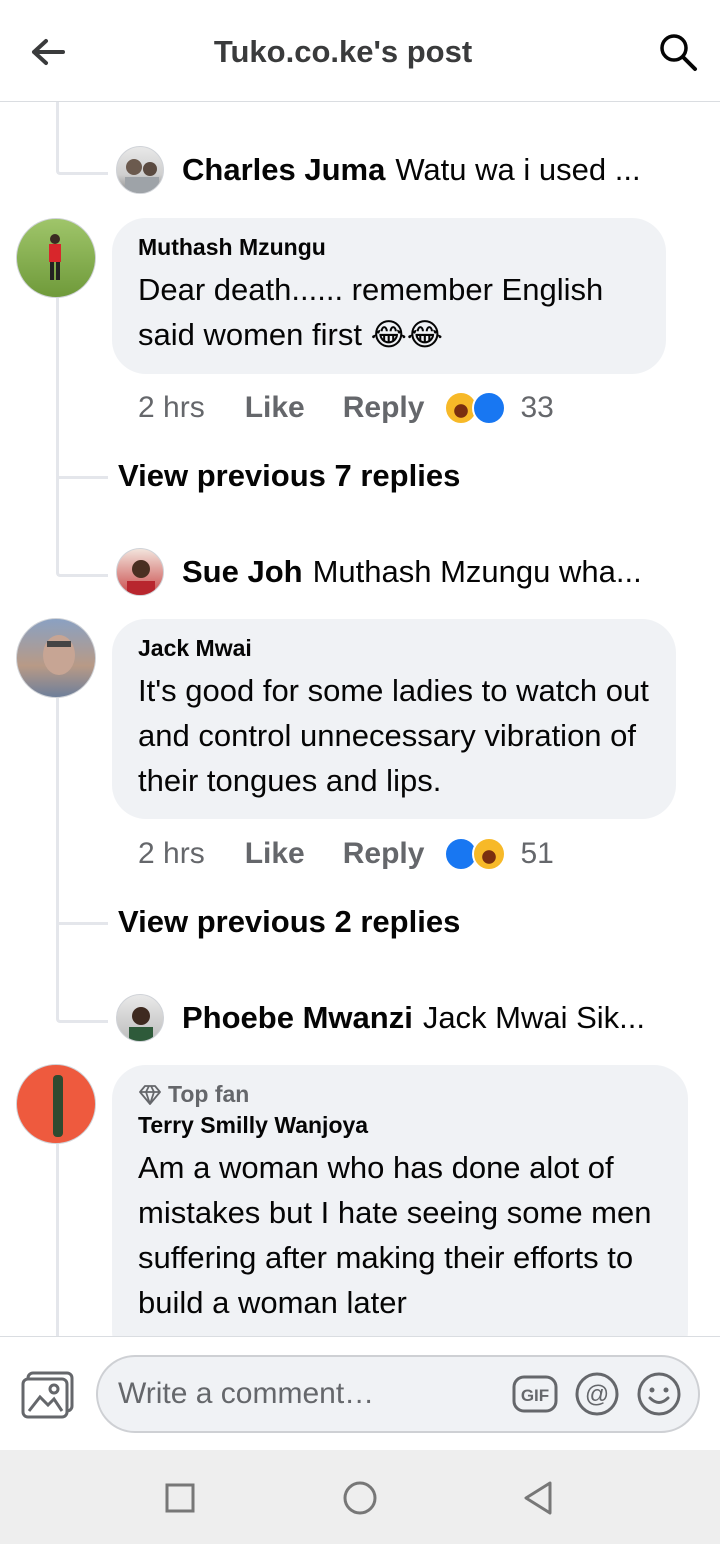 This screenshot has height=1544, width=720. Describe the element at coordinates (289, 476) in the screenshot. I see `view-previous-replies: View previous 7 replies` at that location.